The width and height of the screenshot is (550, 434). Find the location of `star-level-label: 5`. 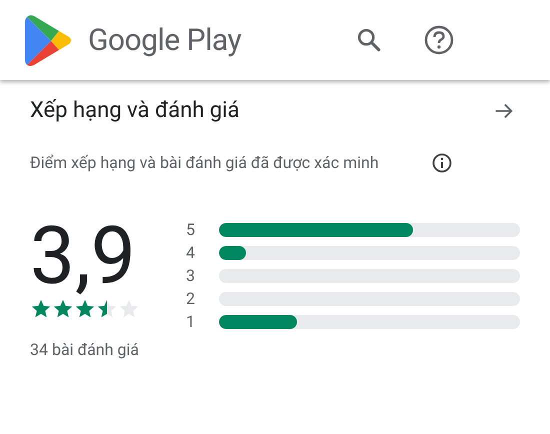

star-level-label: 5 is located at coordinates (191, 230).